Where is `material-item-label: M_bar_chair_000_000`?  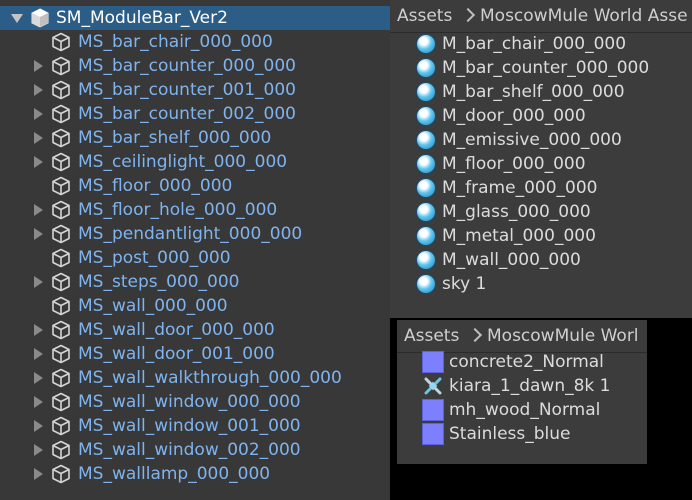 material-item-label: M_bar_chair_000_000 is located at coordinates (534, 44).